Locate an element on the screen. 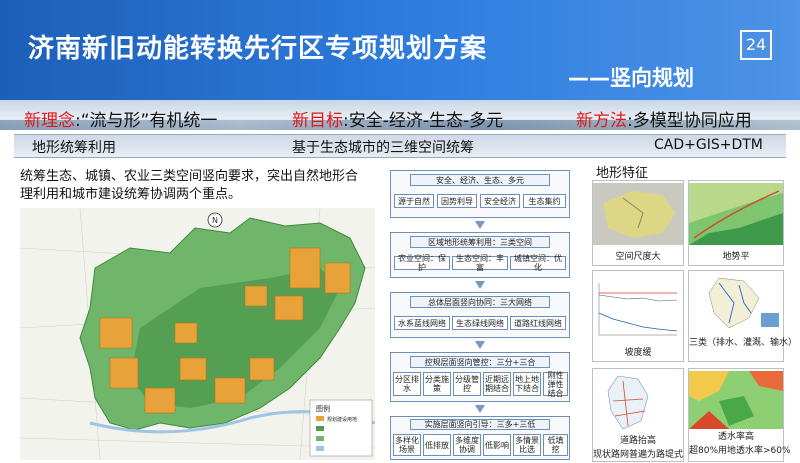 This screenshot has height=463, width=800. slogan-concept: 新理念:“流与形”有机统一 is located at coordinates (121, 121).